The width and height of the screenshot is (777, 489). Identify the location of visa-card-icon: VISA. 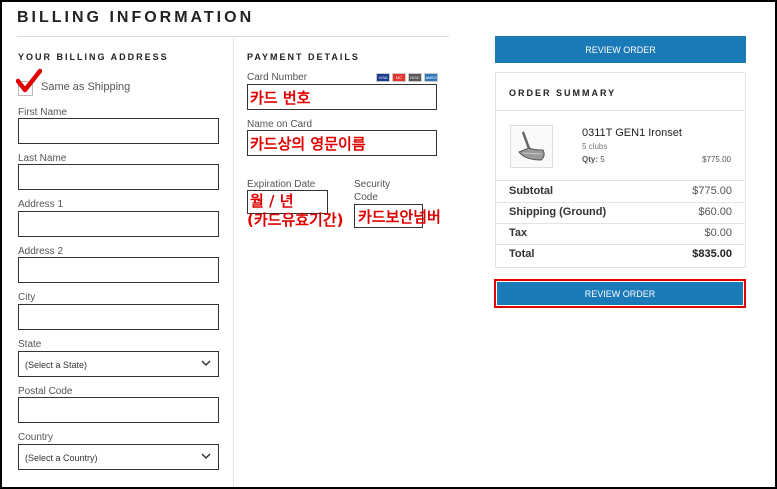
(383, 77).